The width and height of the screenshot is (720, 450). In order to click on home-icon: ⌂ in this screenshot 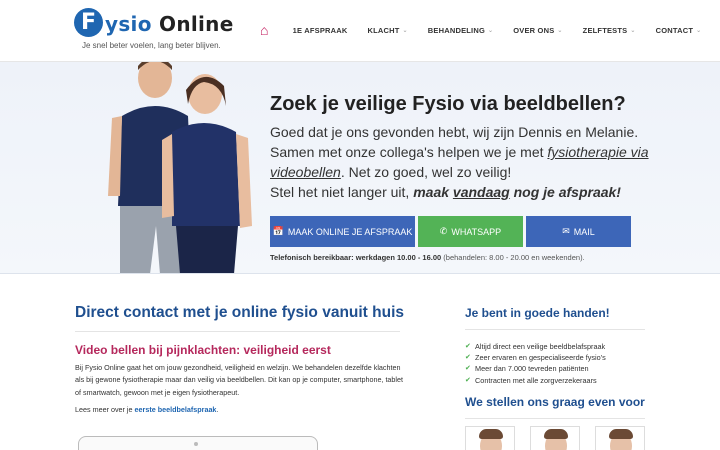, I will do `click(264, 30)`.